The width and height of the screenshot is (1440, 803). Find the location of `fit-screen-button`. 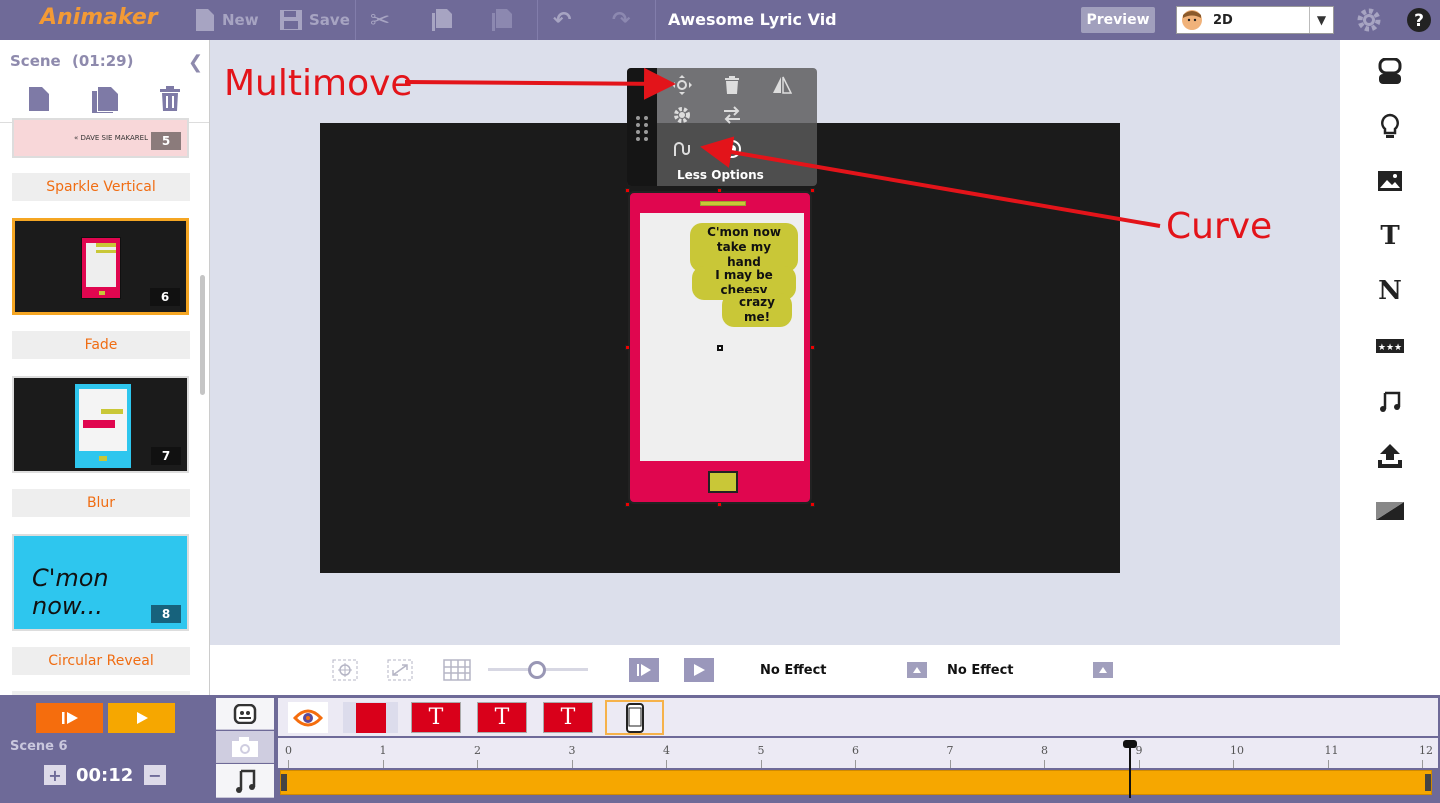

fit-screen-button is located at coordinates (400, 672).